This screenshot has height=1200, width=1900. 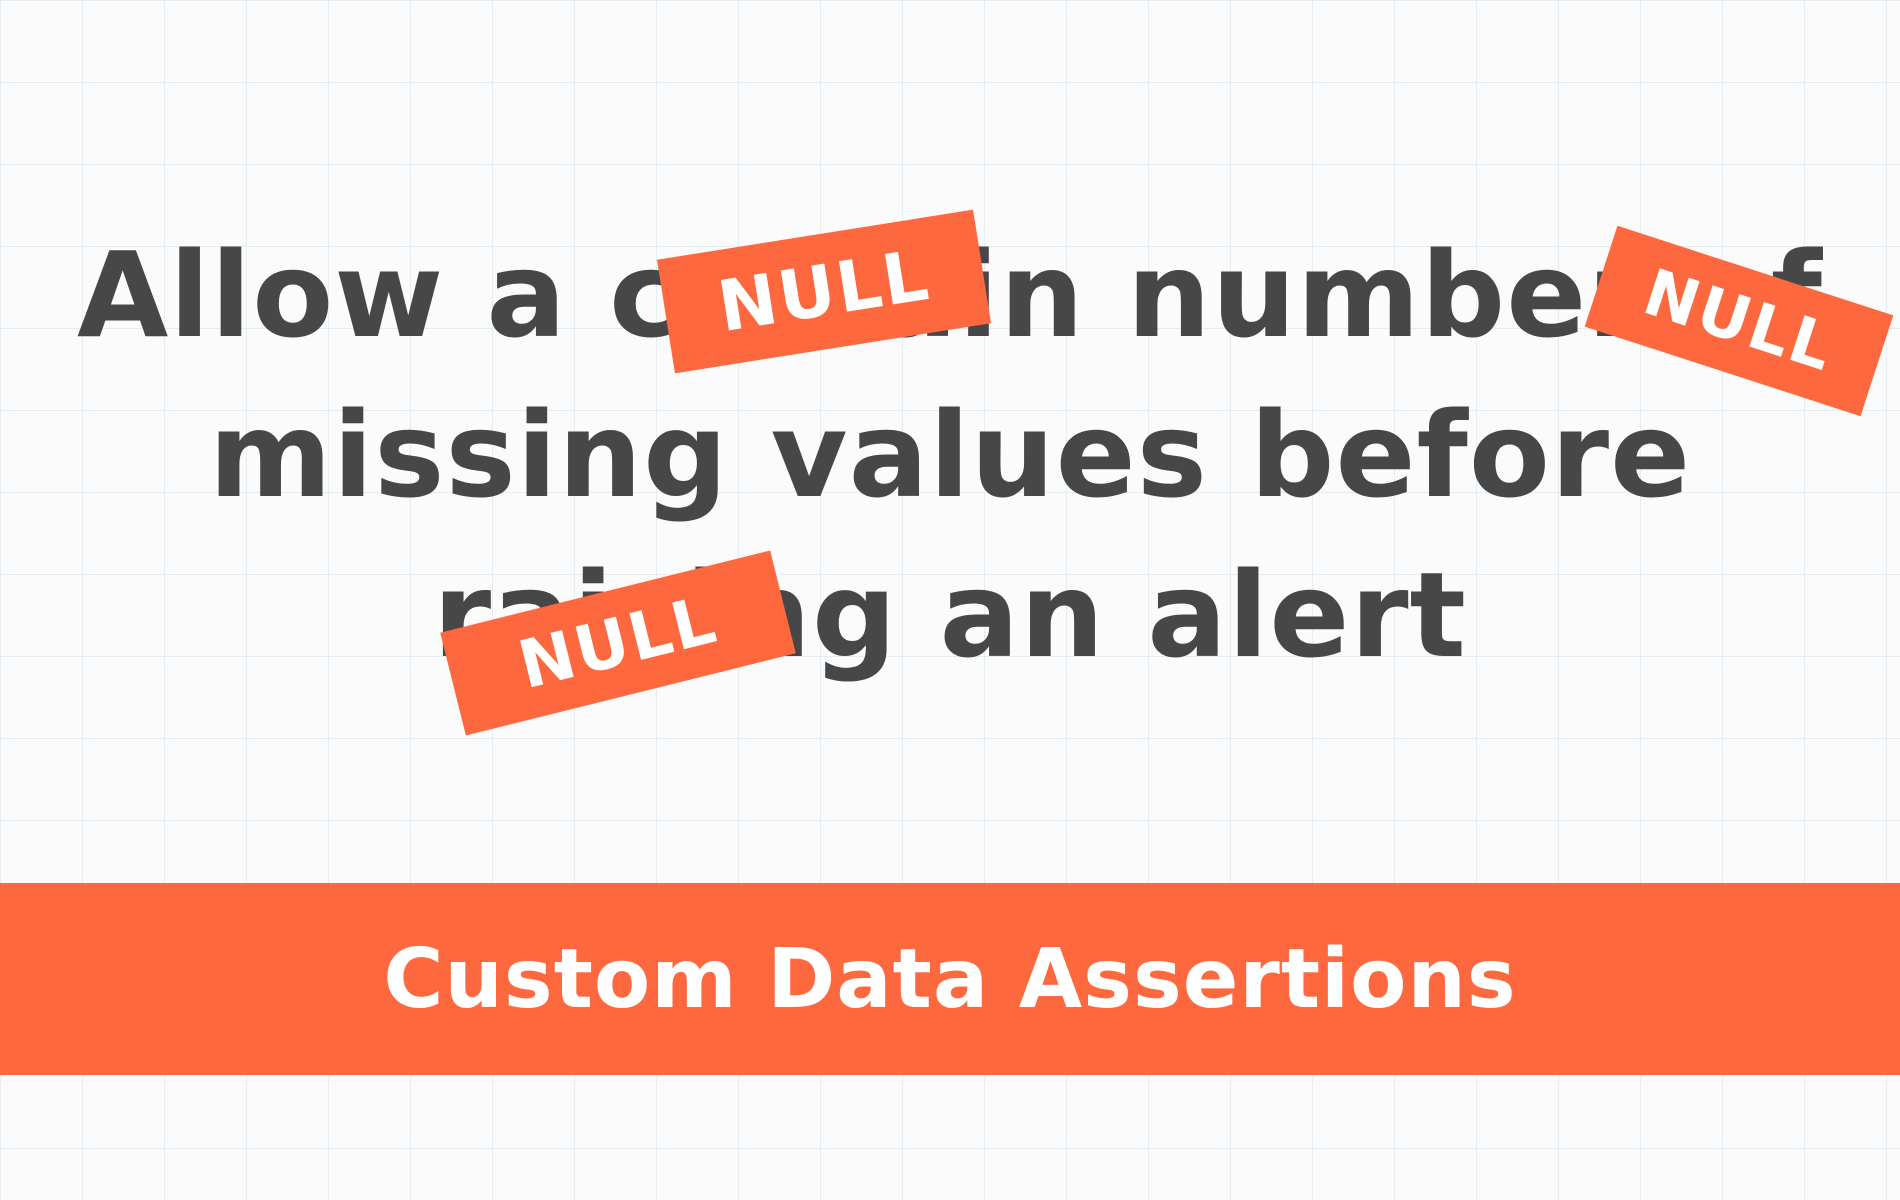 What do you see at coordinates (950, 455) in the screenshot?
I see `headline-line-2: missing values before` at bounding box center [950, 455].